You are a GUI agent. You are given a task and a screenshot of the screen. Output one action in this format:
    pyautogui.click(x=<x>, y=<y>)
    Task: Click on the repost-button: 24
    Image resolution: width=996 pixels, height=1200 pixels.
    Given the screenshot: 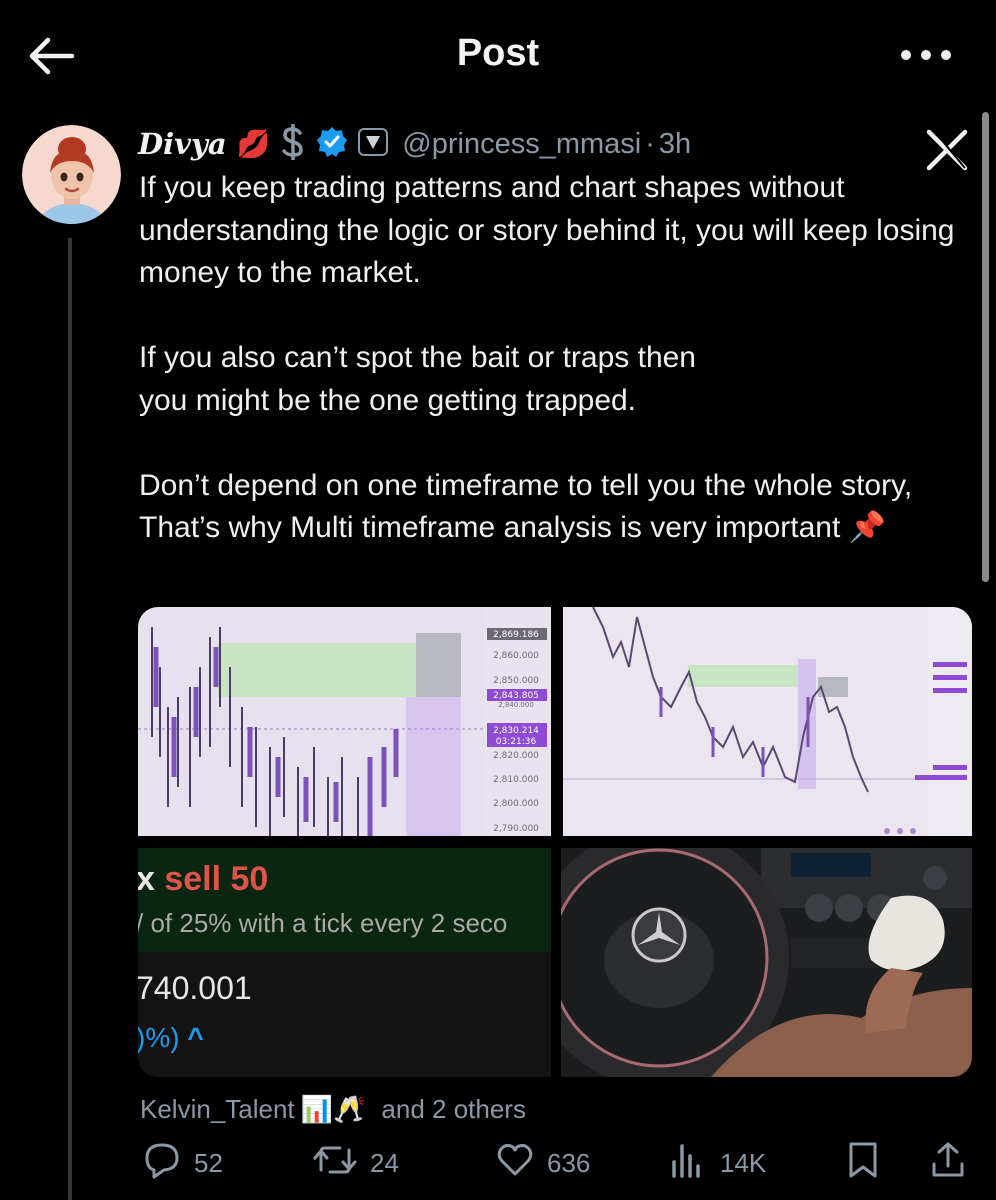 What is the action you would take?
    pyautogui.click(x=355, y=1163)
    